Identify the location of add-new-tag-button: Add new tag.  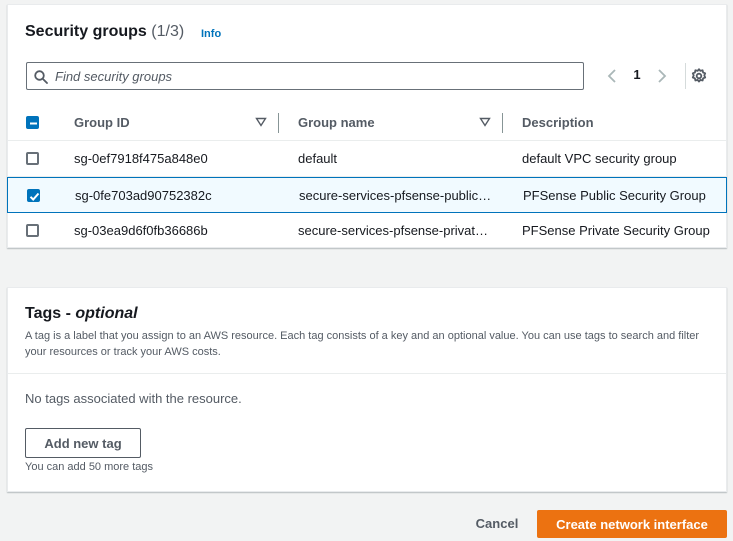
(83, 443).